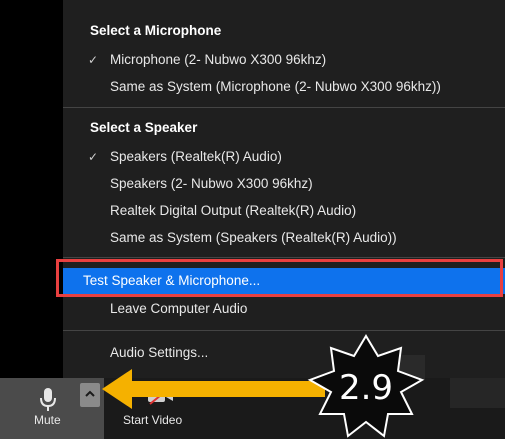 This screenshot has height=439, width=505. I want to click on arrow-annotation, so click(213, 389).